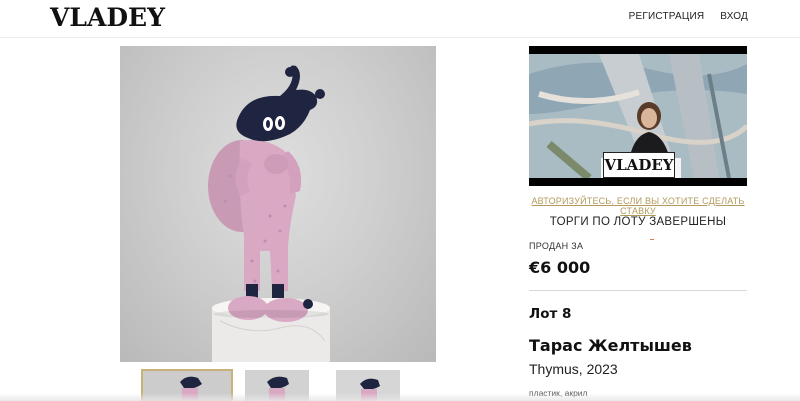 This screenshot has width=800, height=401. I want to click on sculpture-illustration, so click(269, 213).